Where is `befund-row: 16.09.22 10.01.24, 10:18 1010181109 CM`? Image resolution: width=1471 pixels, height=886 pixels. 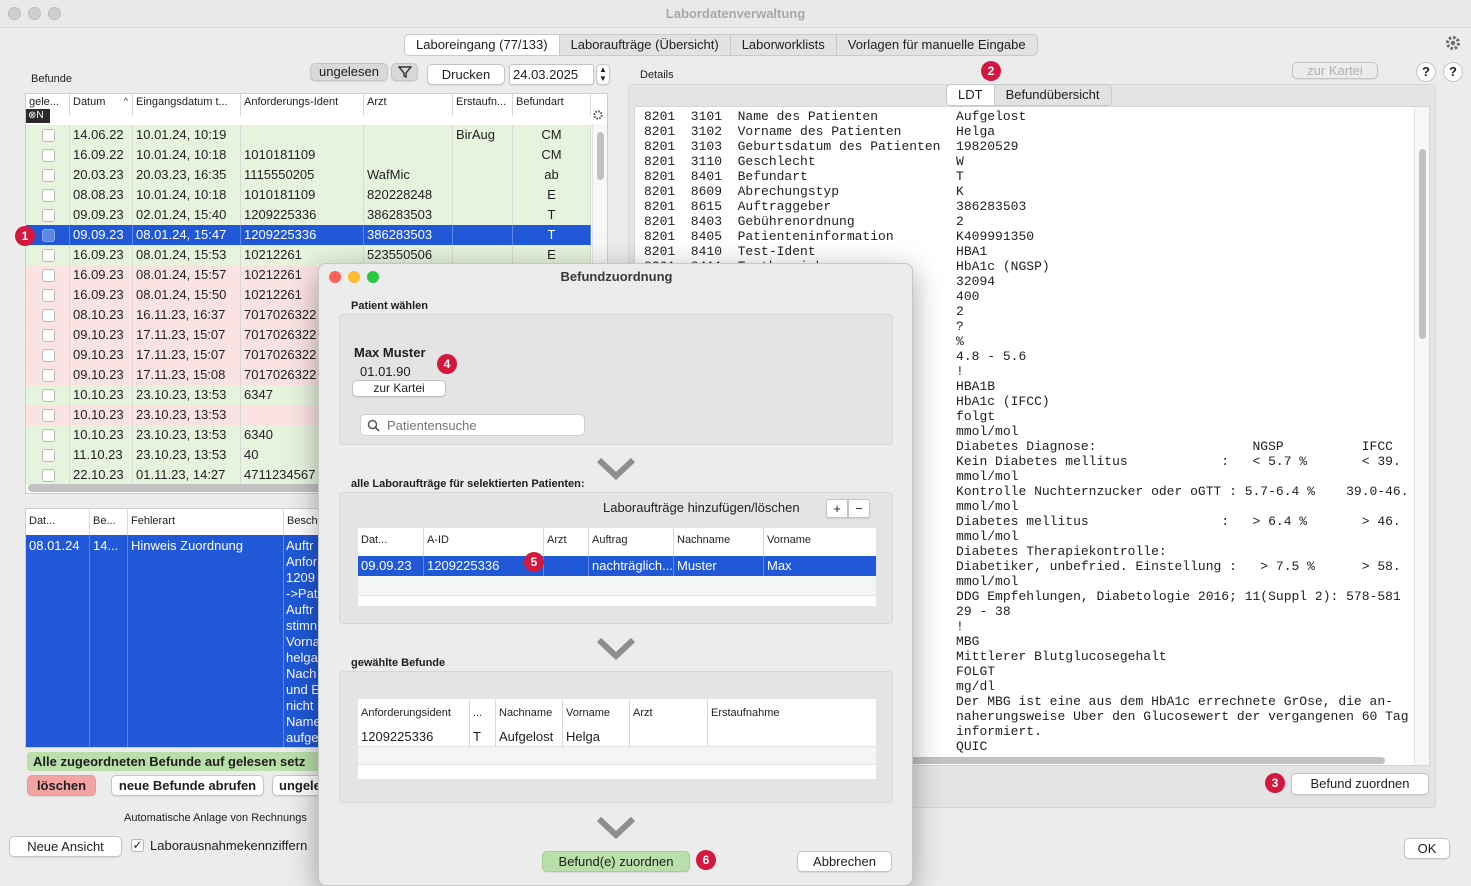
befund-row: 16.09.22 10.01.24, 10:18 1010181109 CM is located at coordinates (308, 155).